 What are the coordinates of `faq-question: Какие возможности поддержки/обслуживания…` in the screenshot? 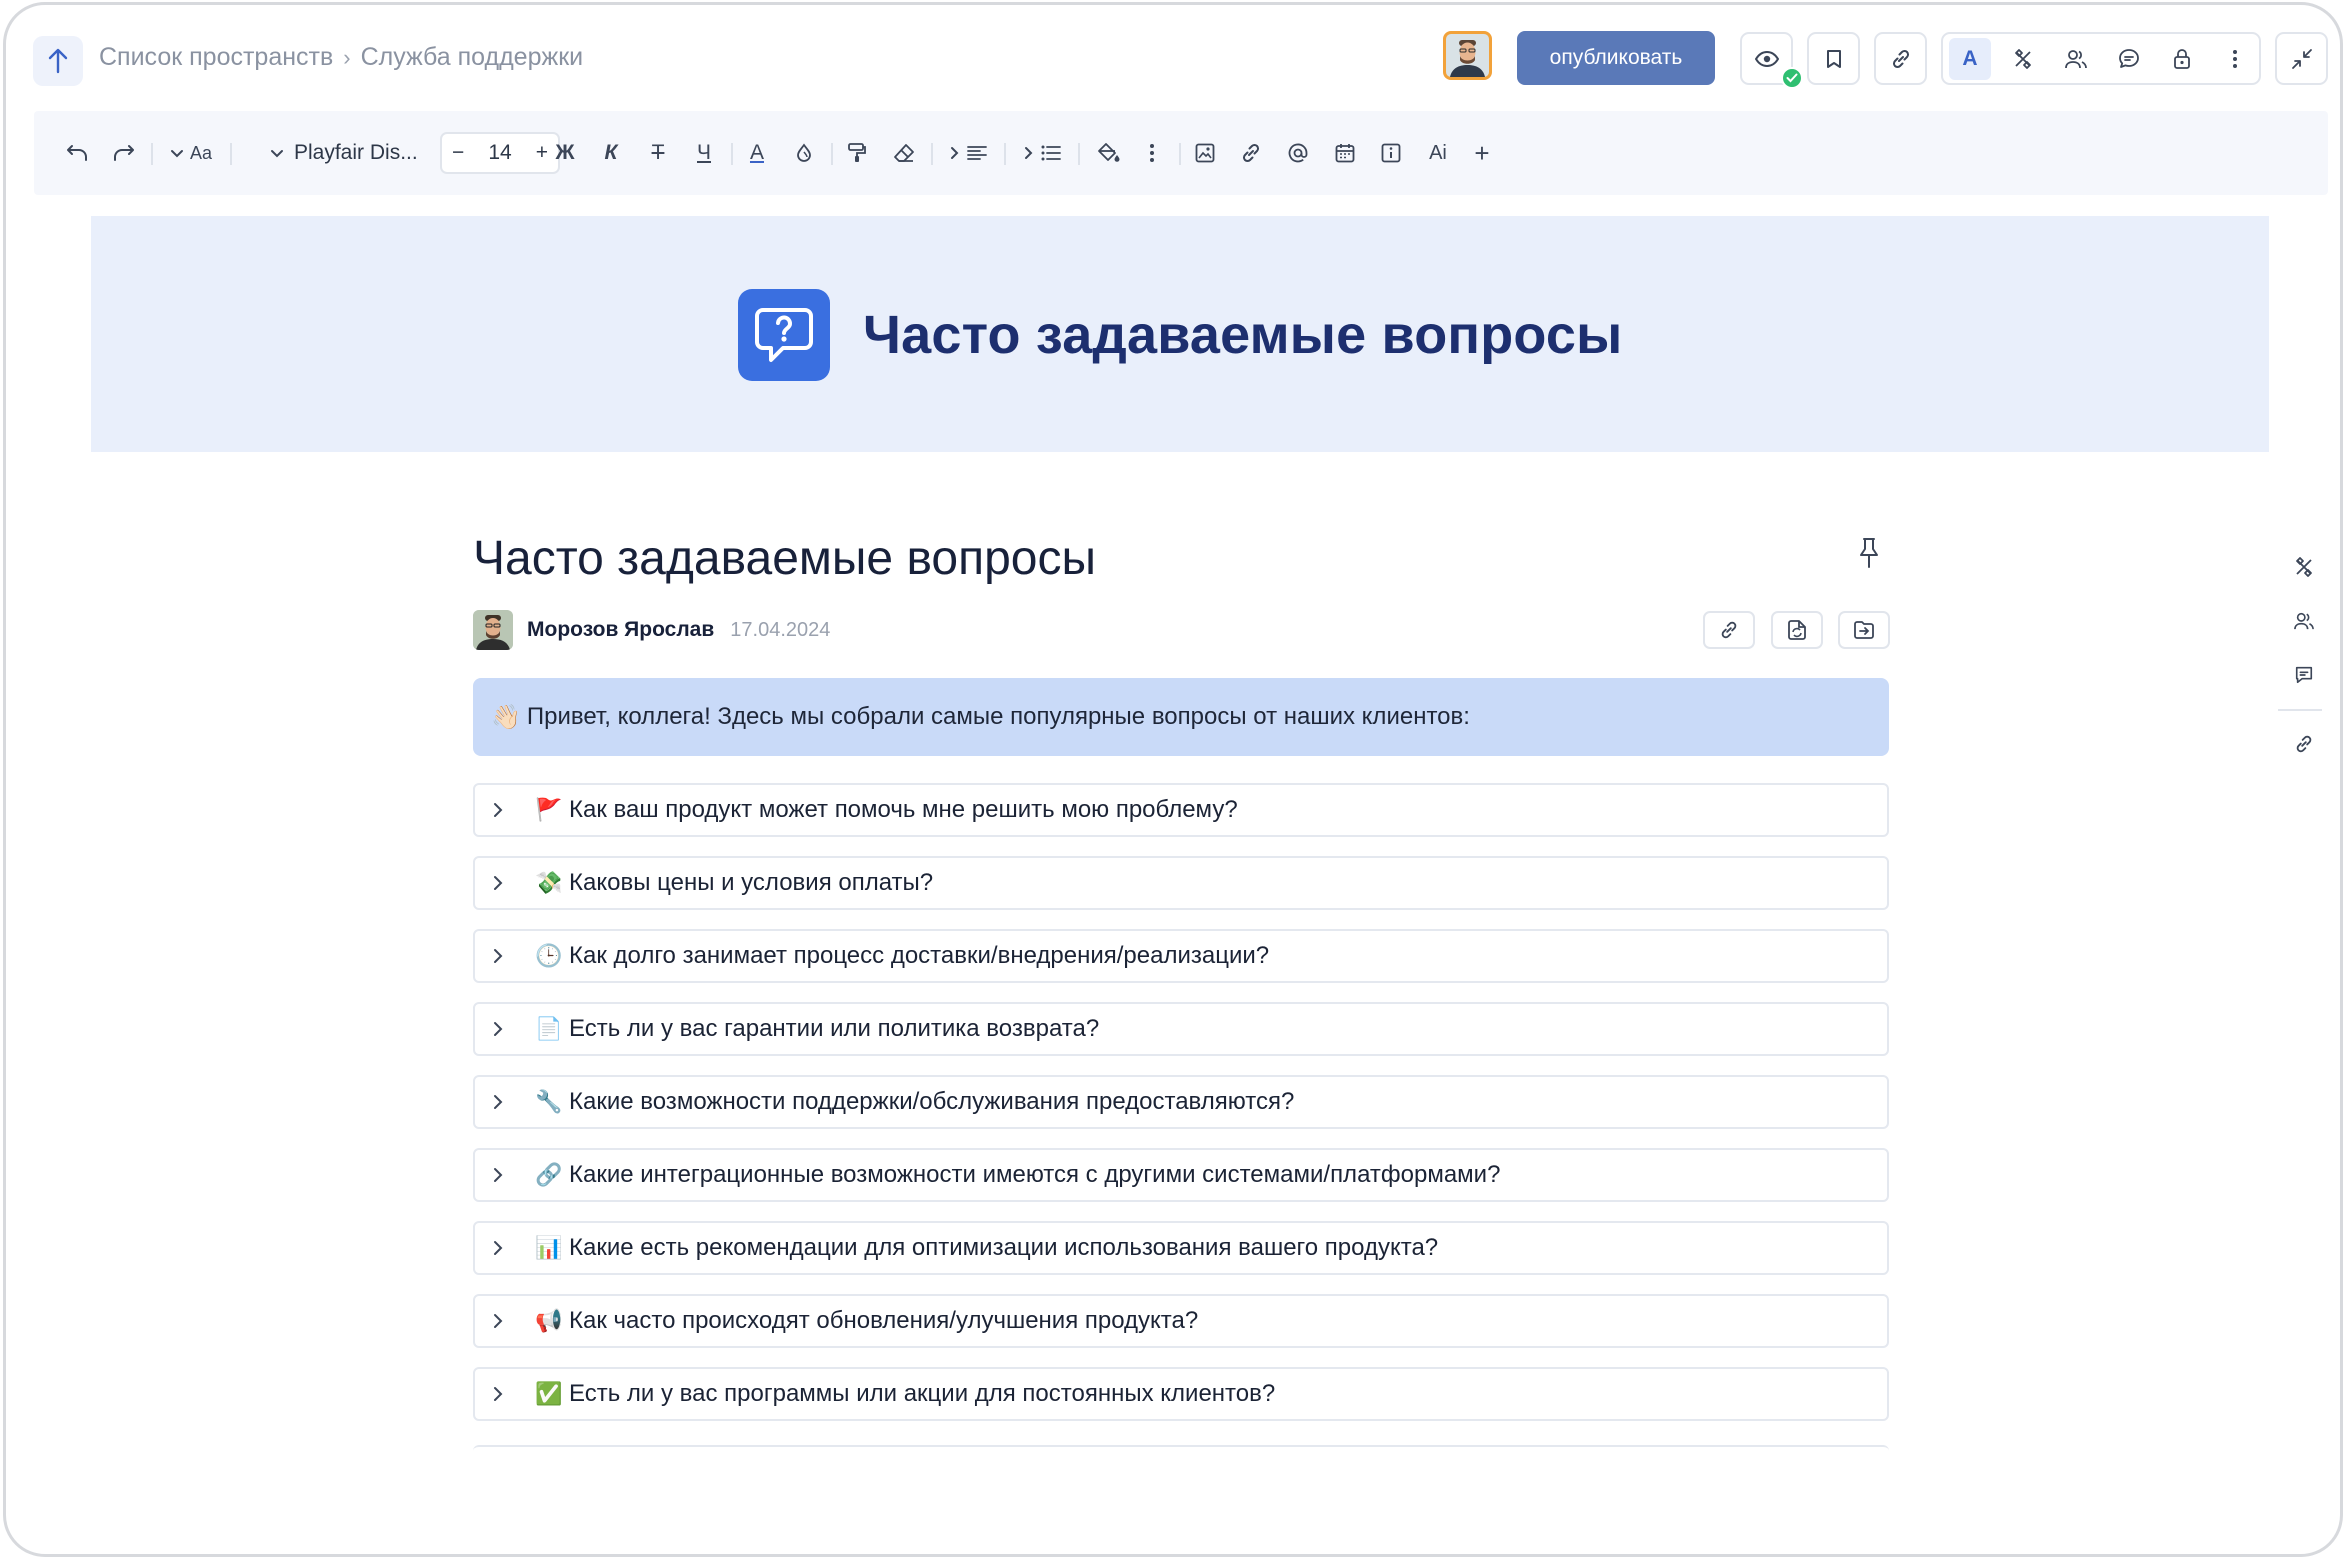 It's located at (932, 1101).